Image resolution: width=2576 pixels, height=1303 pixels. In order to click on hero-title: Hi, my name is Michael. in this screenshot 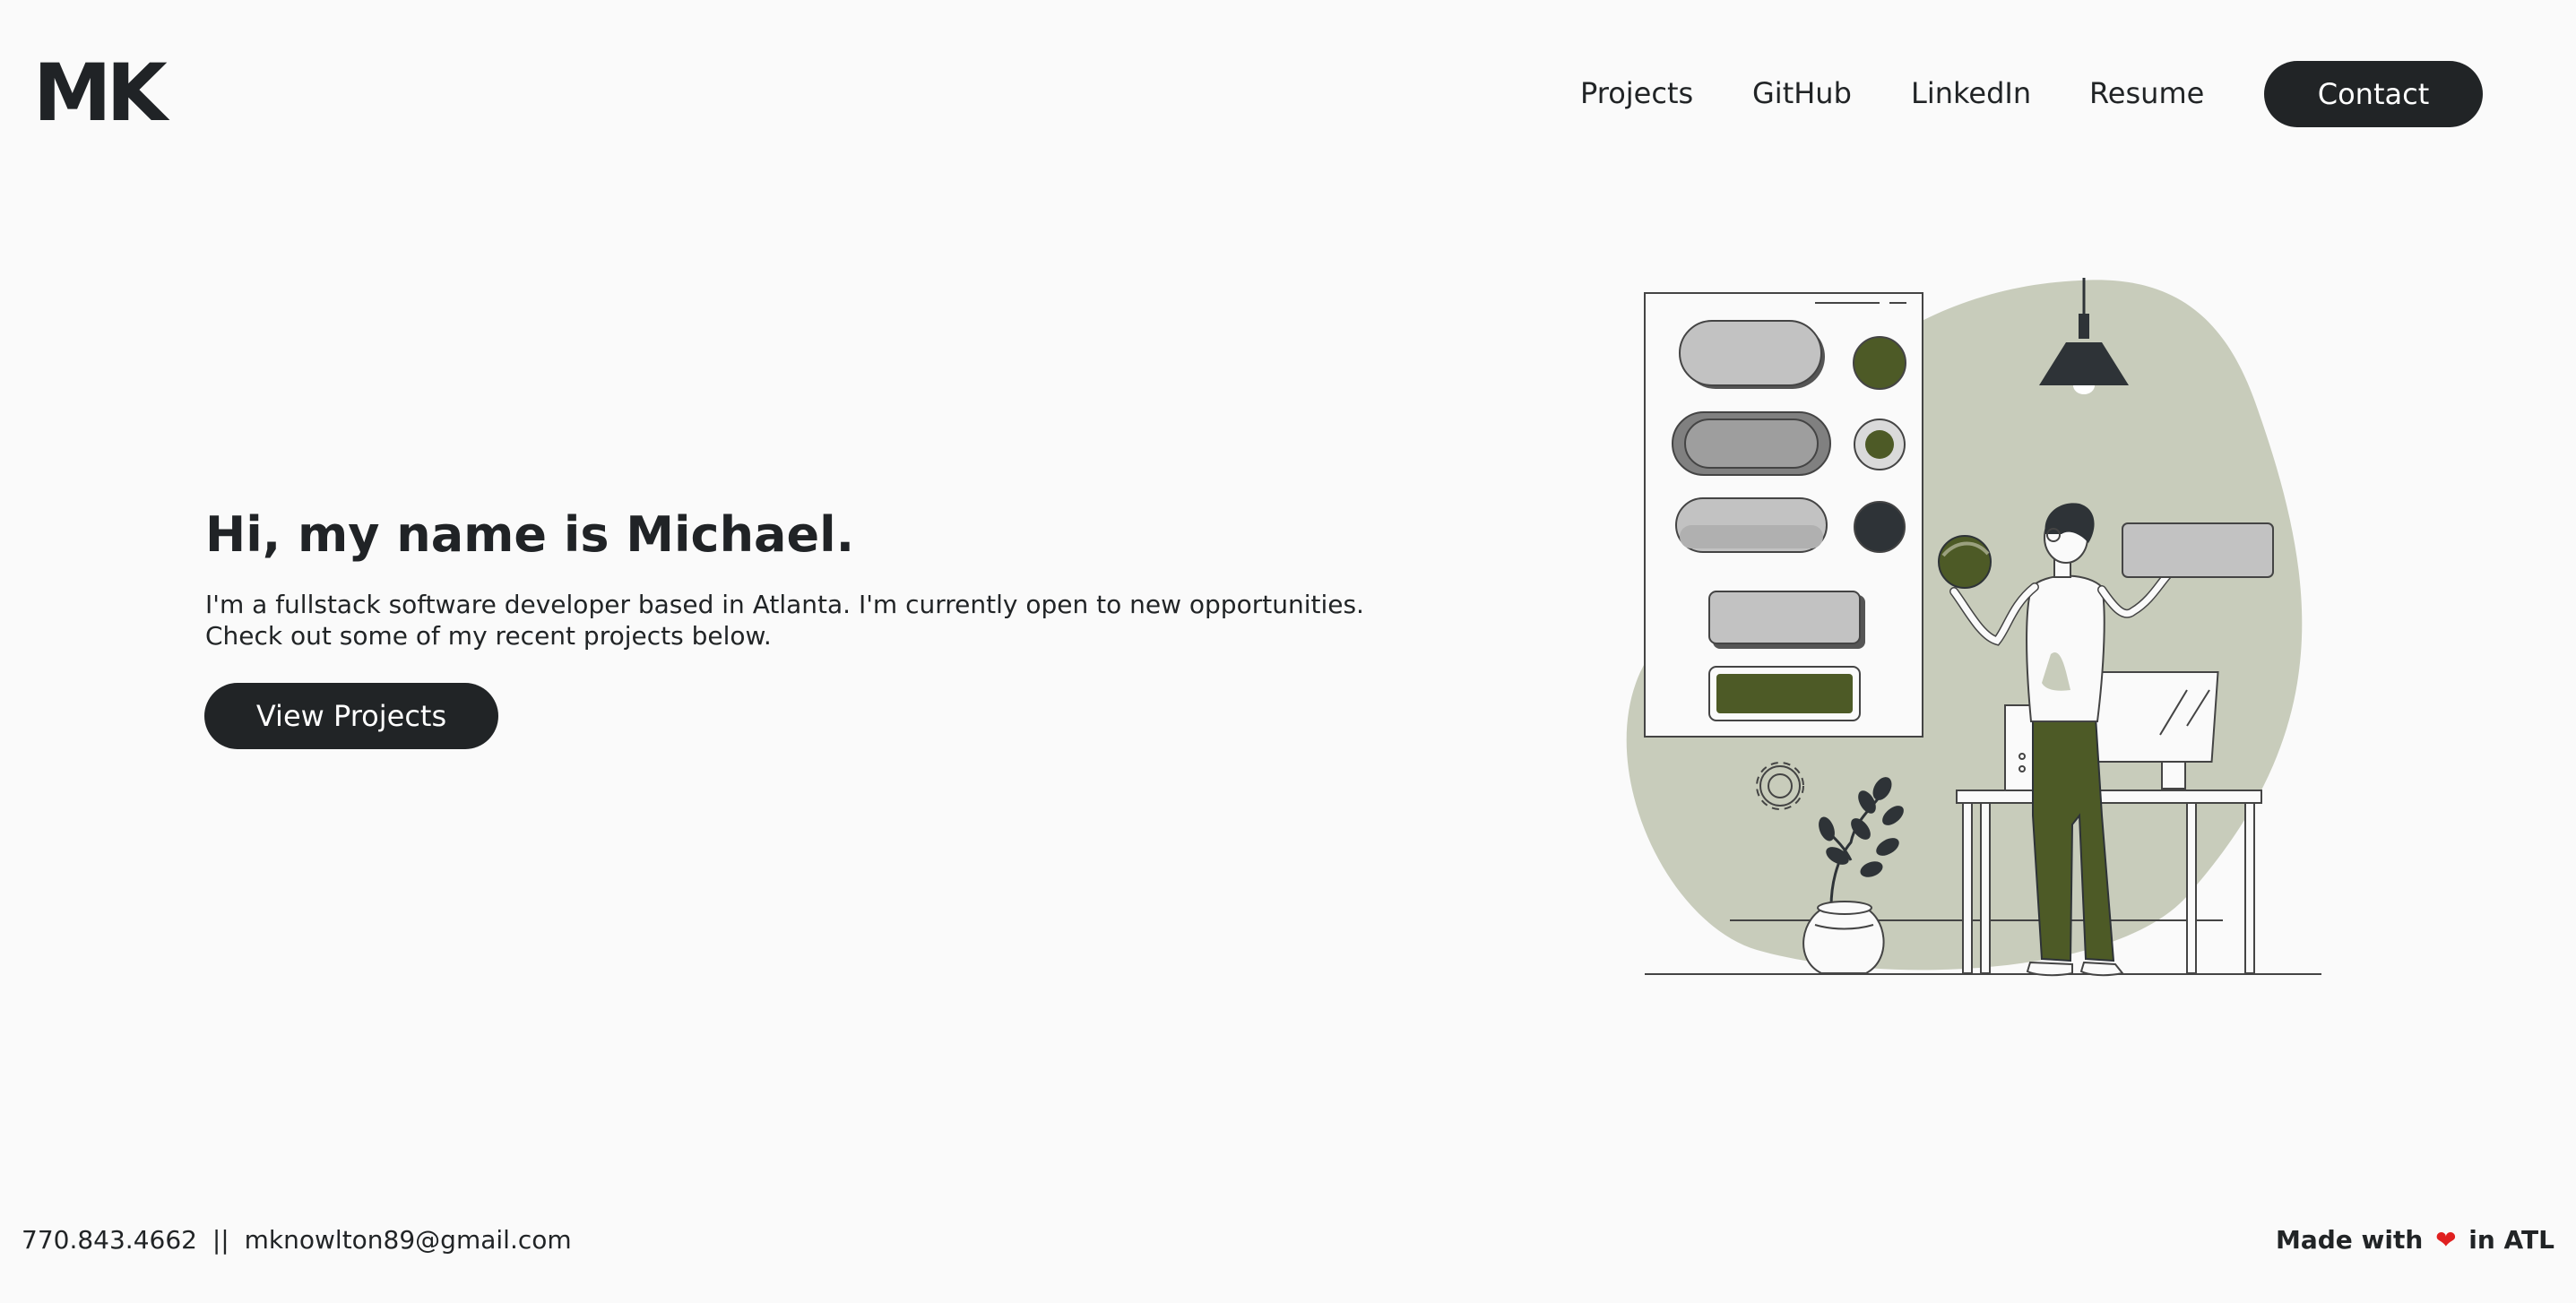, I will do `click(530, 534)`.